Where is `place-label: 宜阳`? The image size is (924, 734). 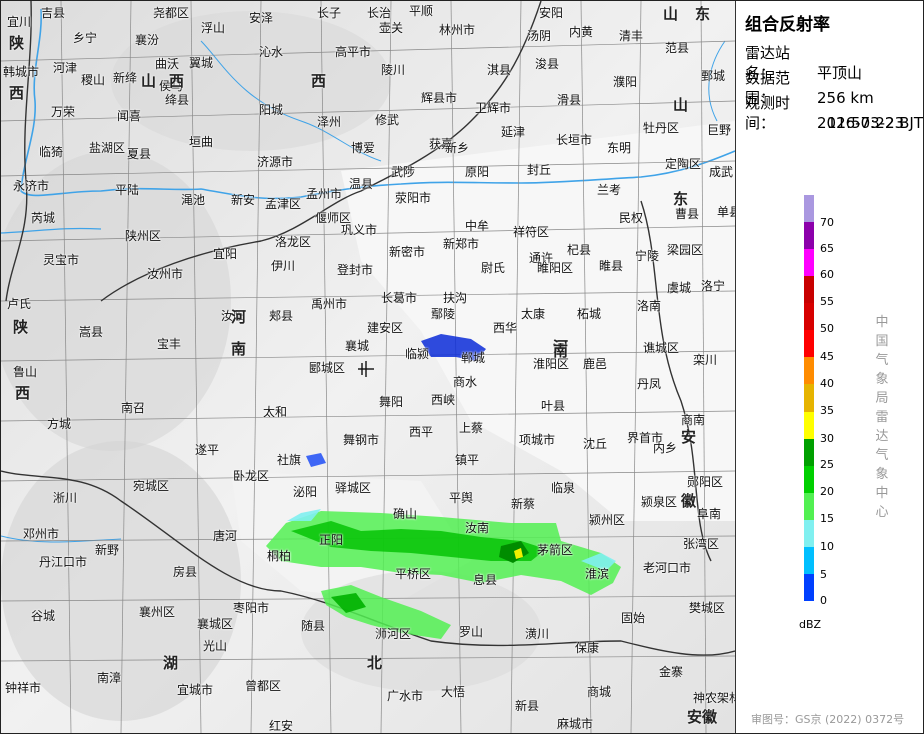
place-label: 宜阳 is located at coordinates (225, 254).